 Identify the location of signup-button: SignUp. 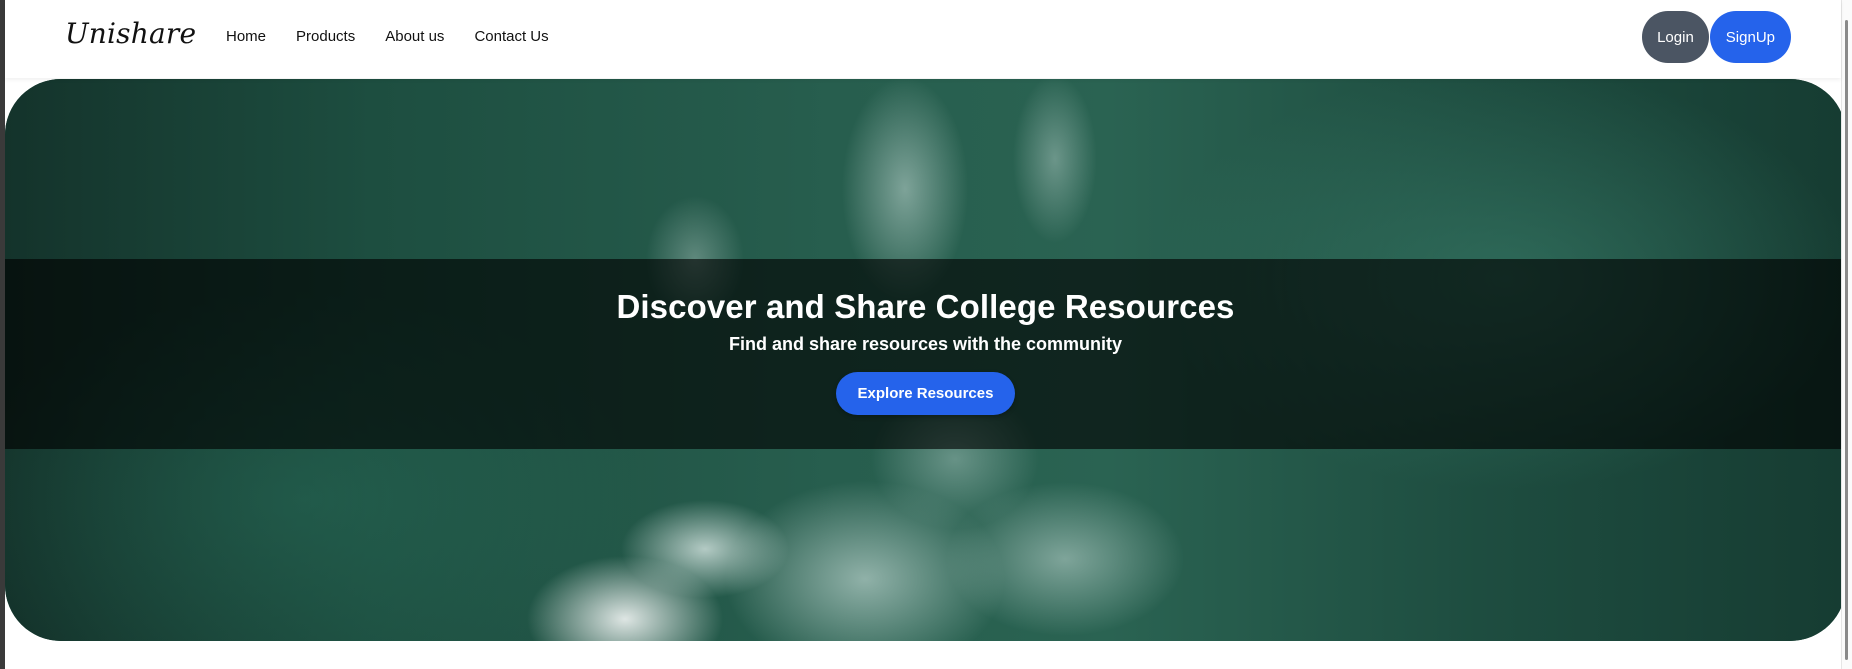
(1750, 37).